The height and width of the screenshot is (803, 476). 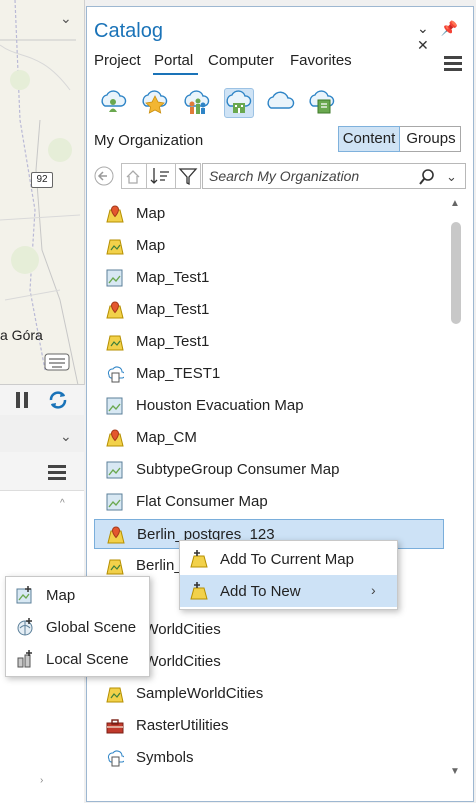 What do you see at coordinates (284, 176) in the screenshot?
I see `search-input: Search My Organization` at bounding box center [284, 176].